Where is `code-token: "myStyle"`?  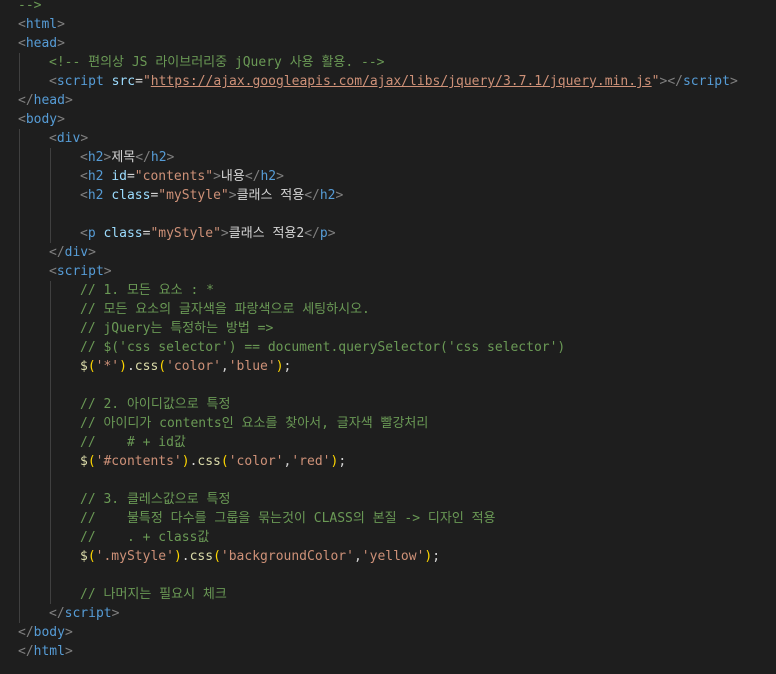
code-token: "myStyle" is located at coordinates (185, 233).